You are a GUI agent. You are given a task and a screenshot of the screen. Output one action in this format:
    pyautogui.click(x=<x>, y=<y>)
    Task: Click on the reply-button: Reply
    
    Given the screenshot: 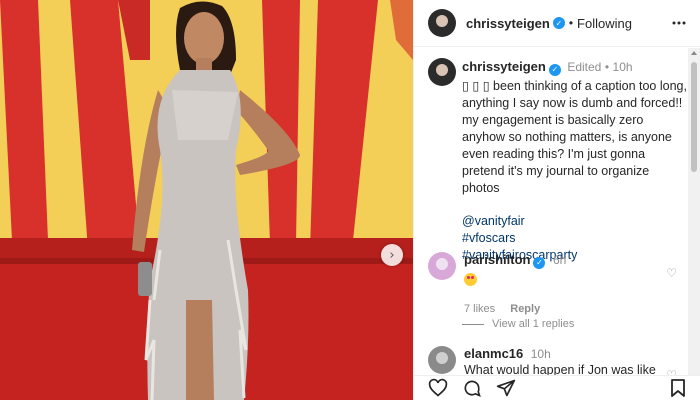 What is the action you would take?
    pyautogui.click(x=525, y=309)
    